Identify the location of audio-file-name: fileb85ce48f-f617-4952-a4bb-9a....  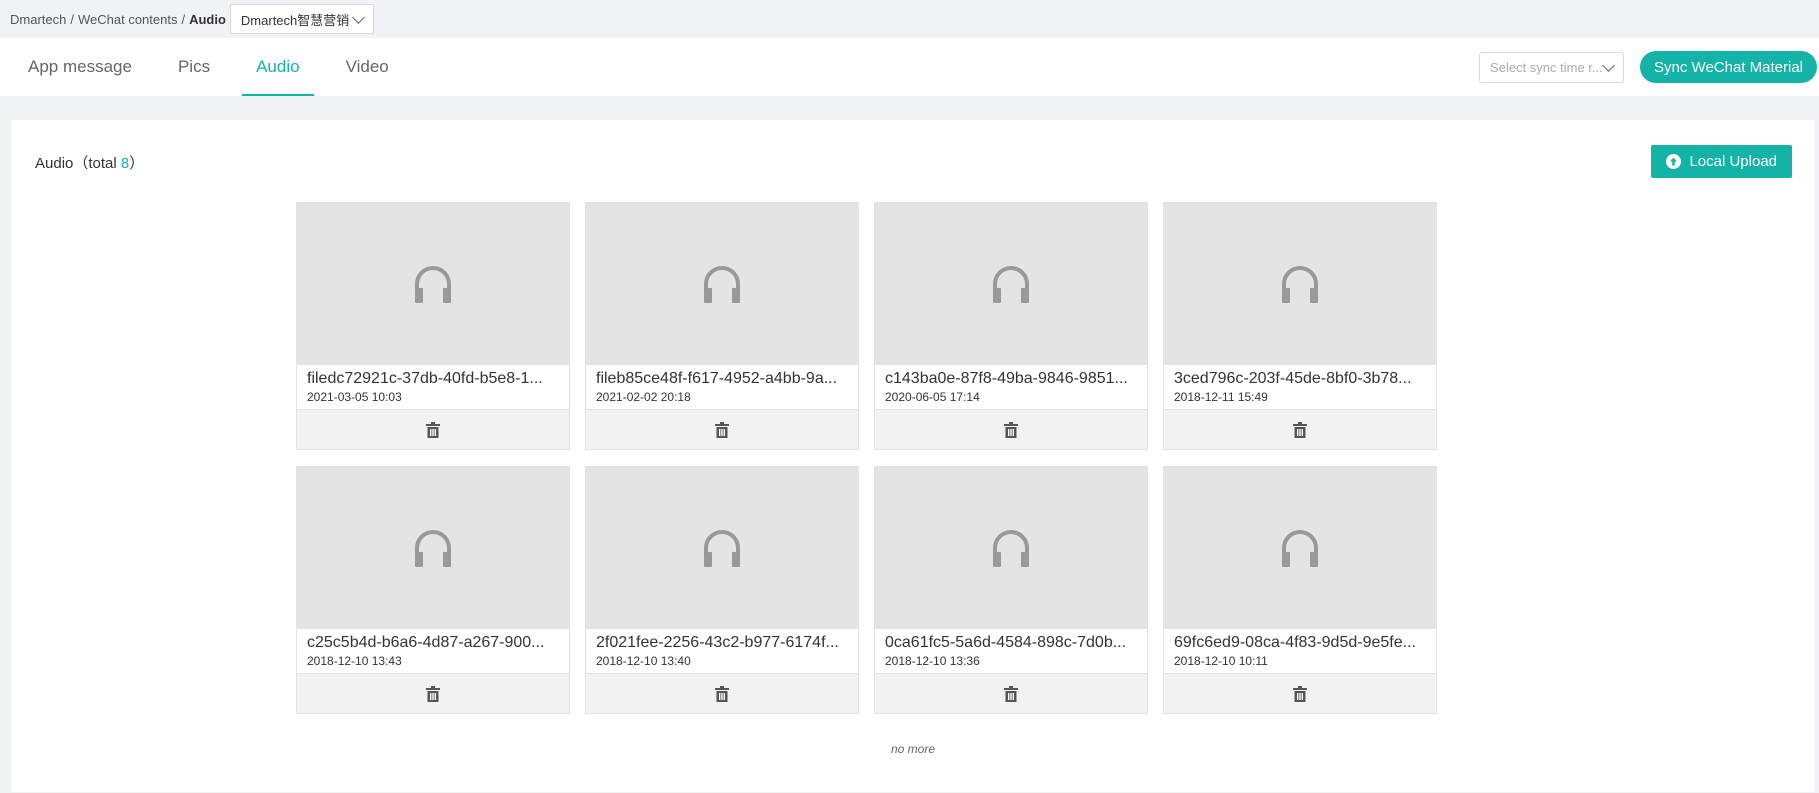
(717, 378).